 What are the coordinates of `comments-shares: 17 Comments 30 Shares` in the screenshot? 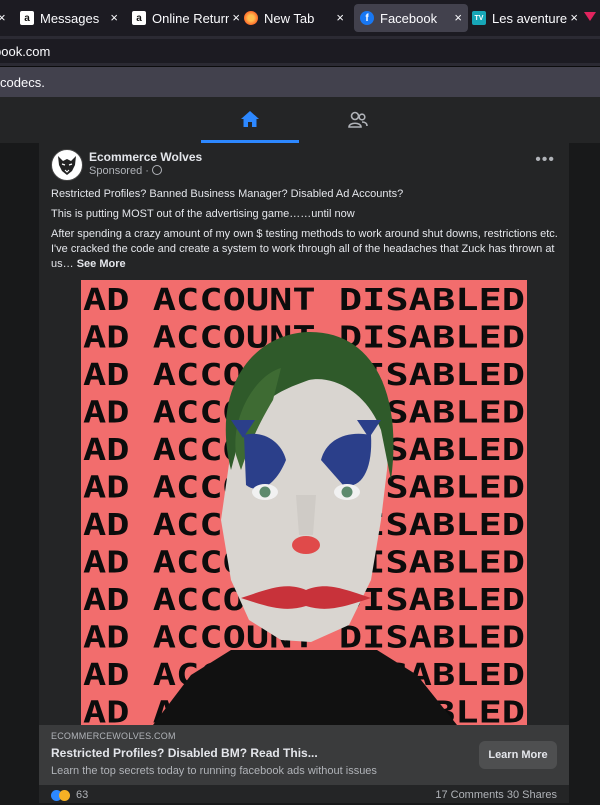 It's located at (496, 795).